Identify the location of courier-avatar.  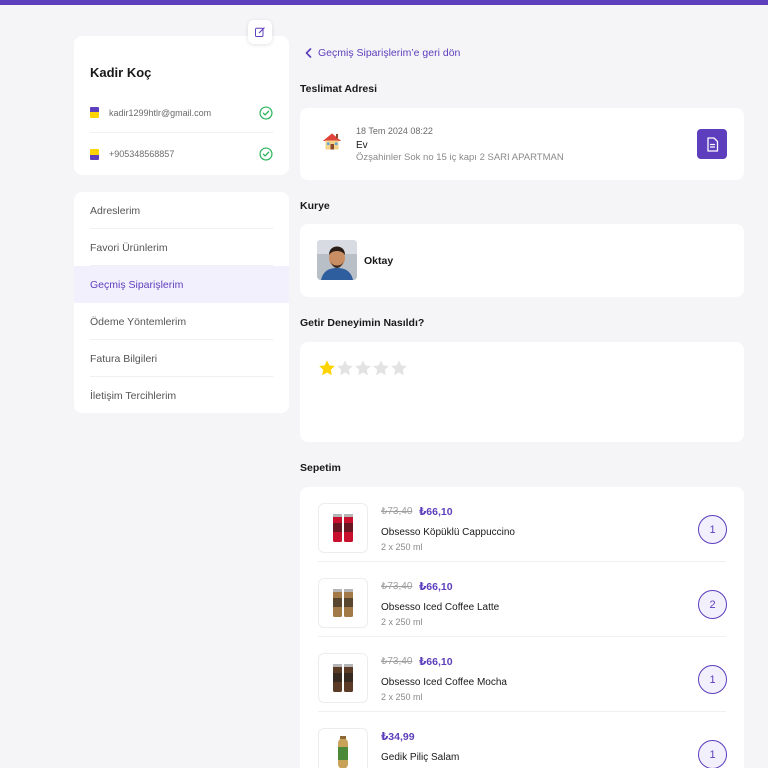
(337, 260).